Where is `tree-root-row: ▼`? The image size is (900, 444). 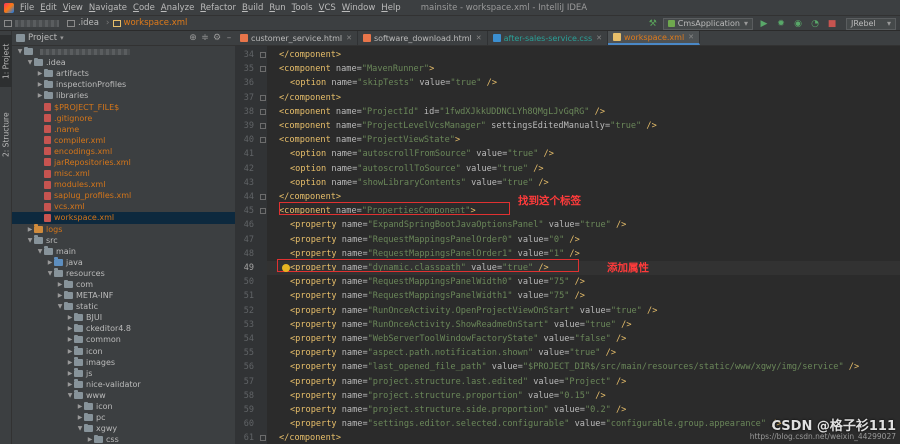 tree-root-row: ▼ is located at coordinates (123, 51).